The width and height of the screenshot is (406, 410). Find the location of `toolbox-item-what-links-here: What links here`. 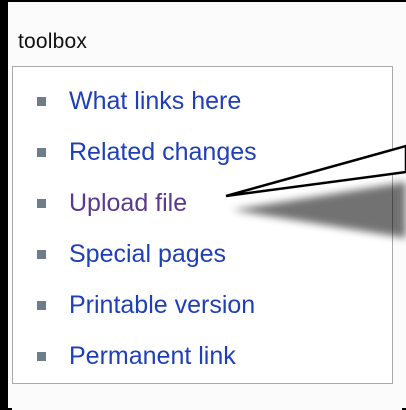

toolbox-item-what-links-here: What links here is located at coordinates (202, 106).